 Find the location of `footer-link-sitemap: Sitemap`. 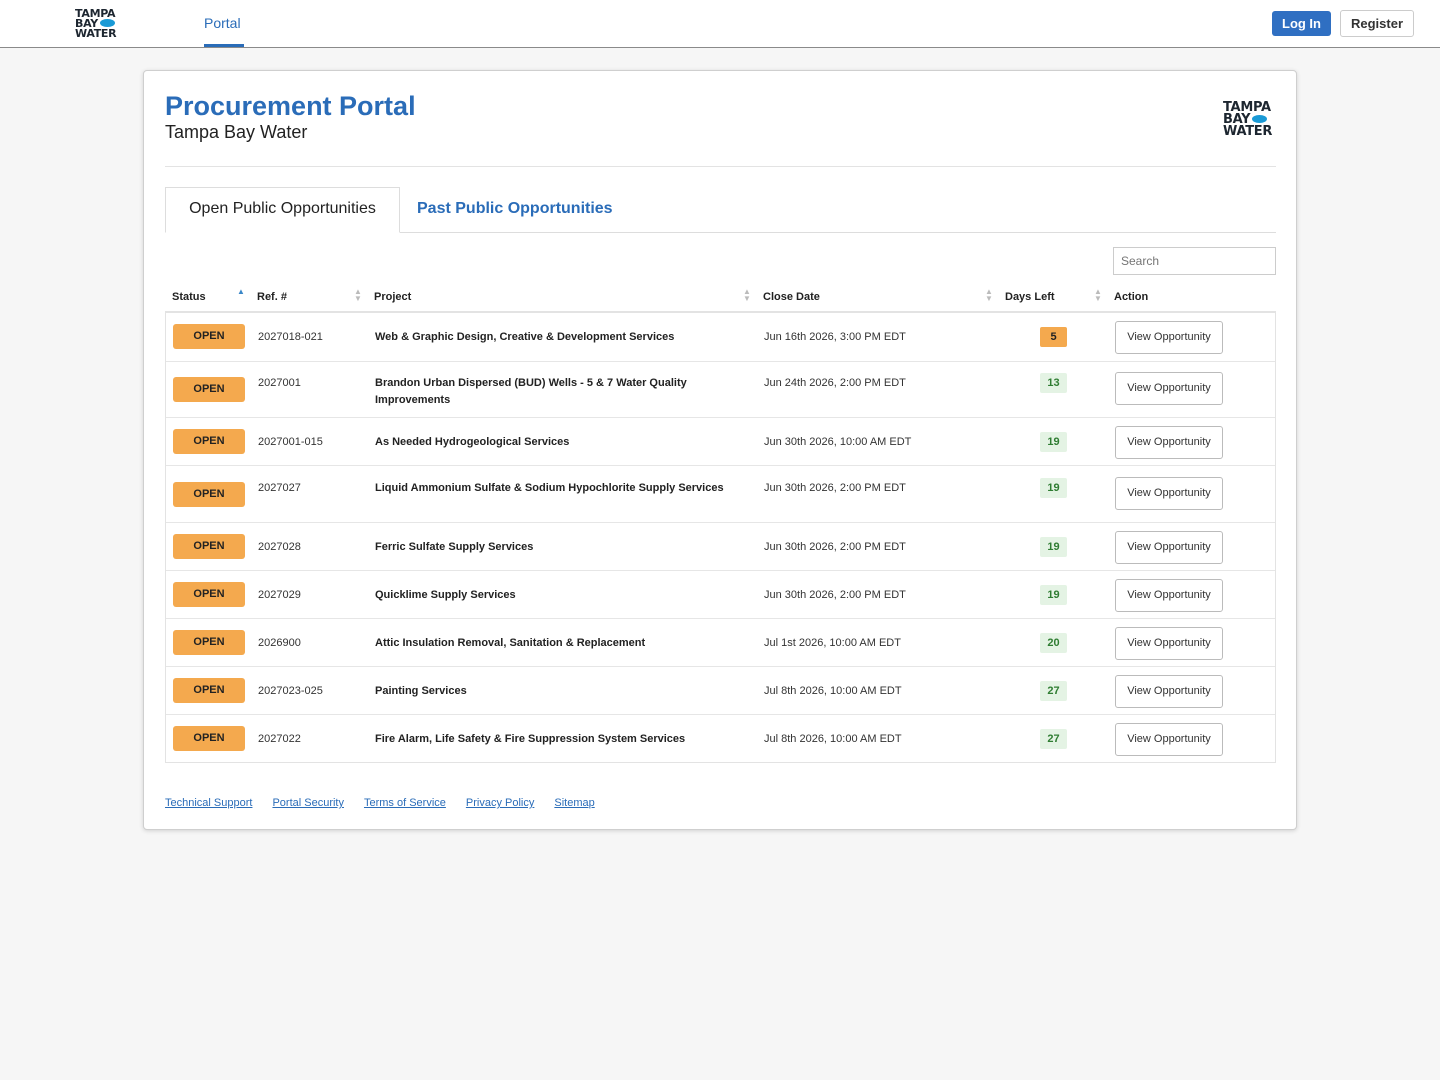

footer-link-sitemap: Sitemap is located at coordinates (574, 803).